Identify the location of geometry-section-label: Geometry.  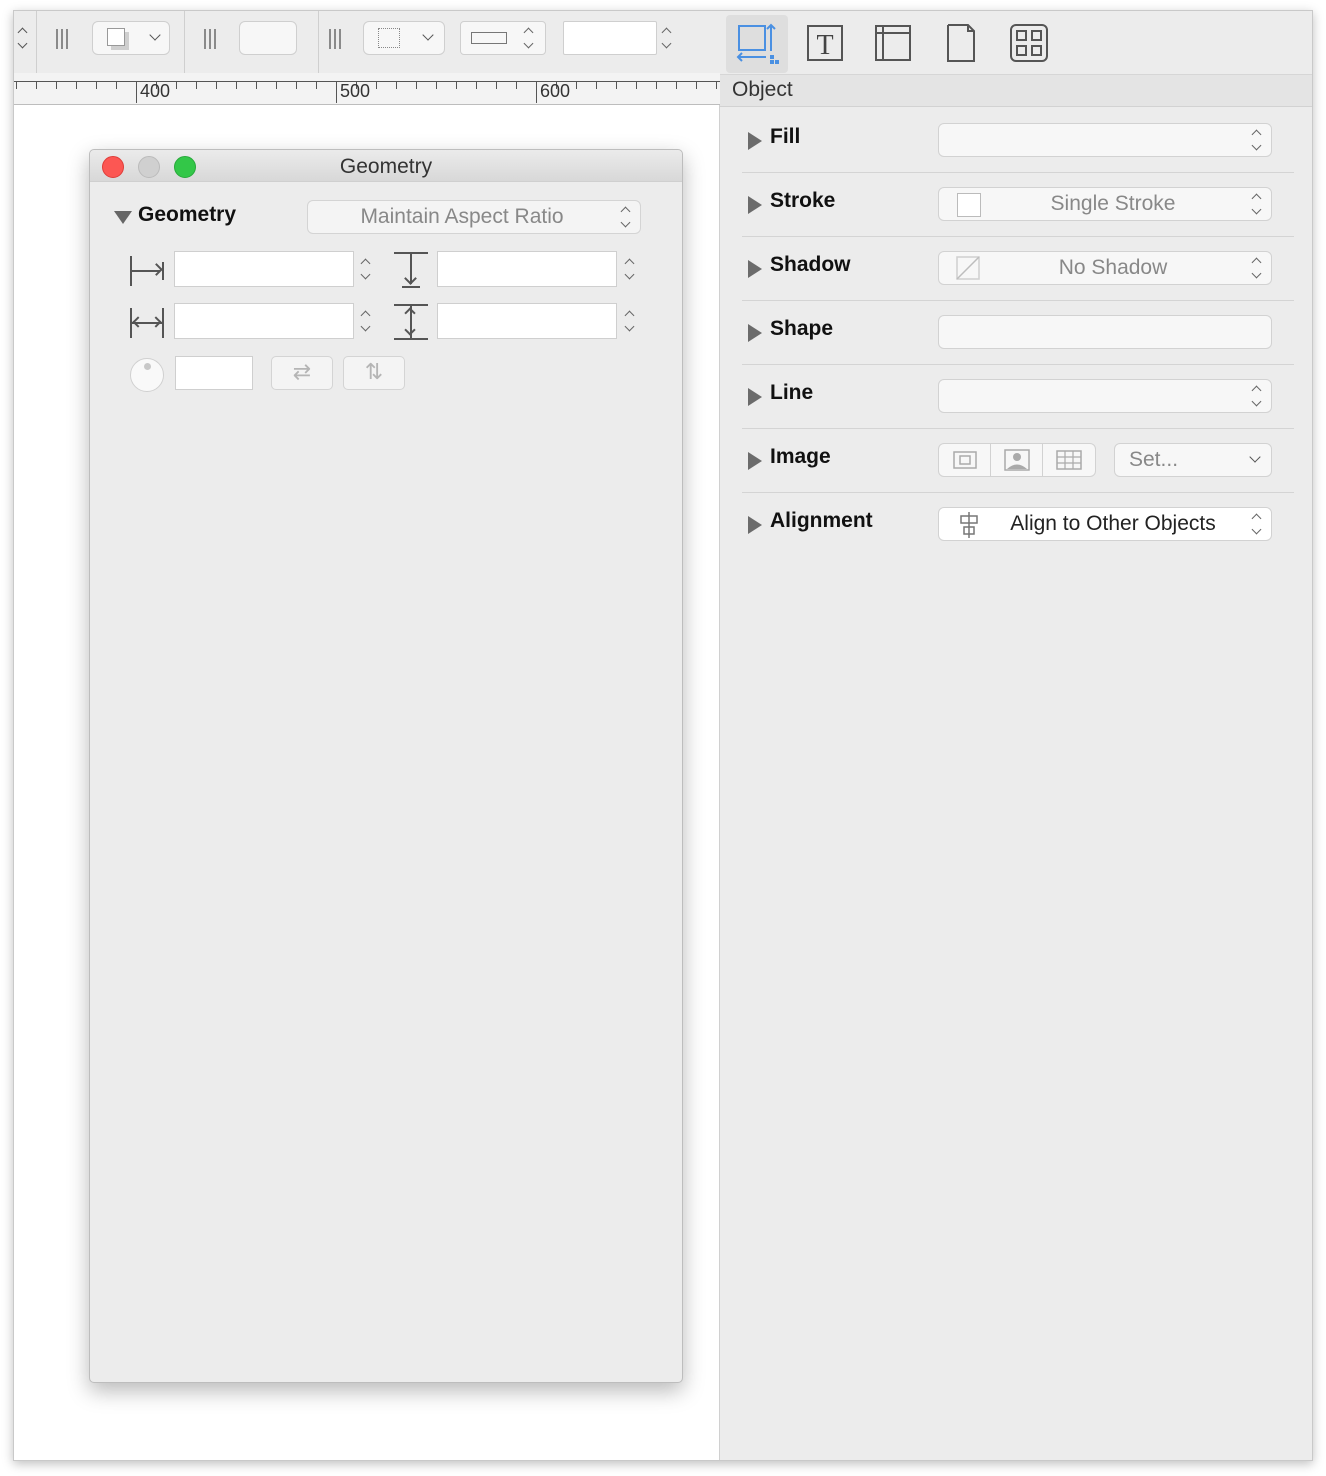
(187, 214).